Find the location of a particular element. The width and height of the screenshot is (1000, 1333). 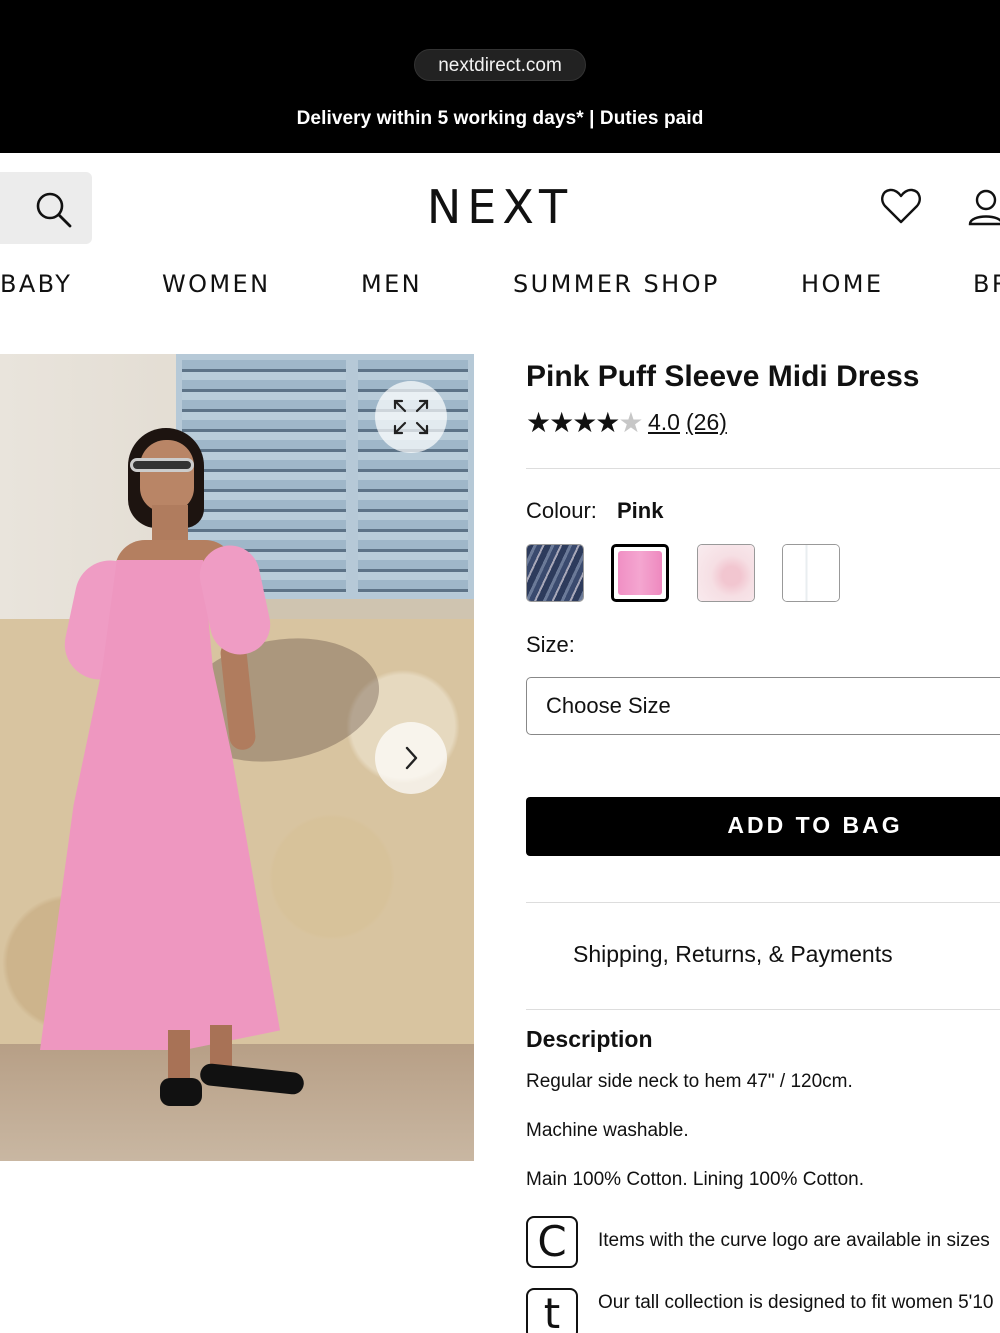

nav-item-women: WOMEN is located at coordinates (216, 284).